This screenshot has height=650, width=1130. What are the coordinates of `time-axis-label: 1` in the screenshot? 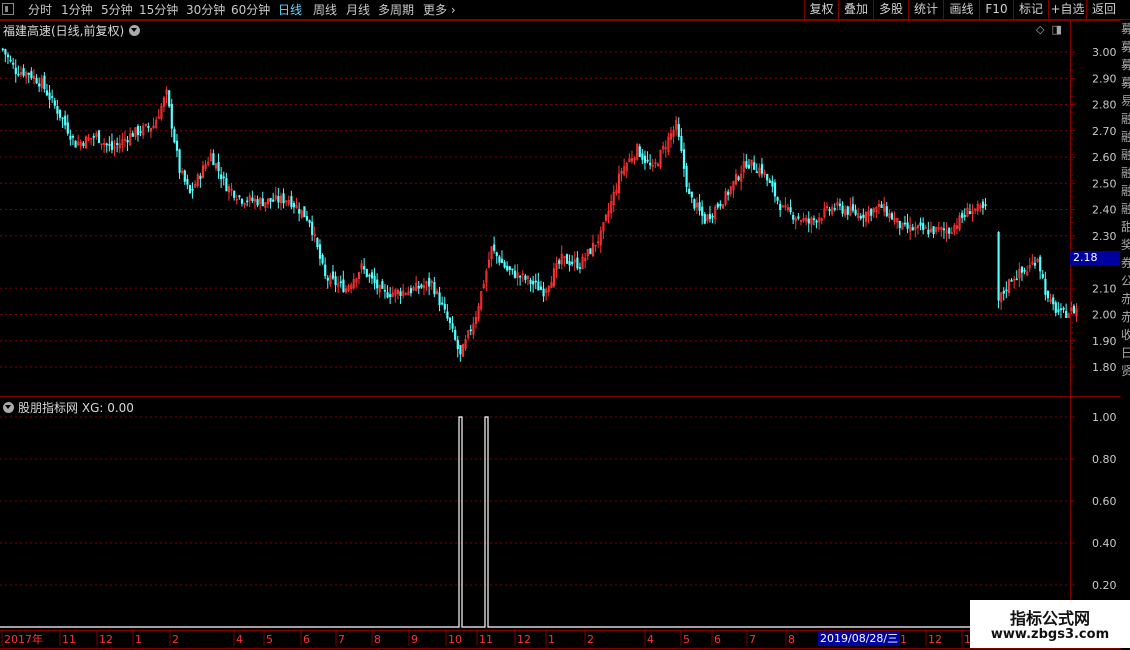 It's located at (551, 639).